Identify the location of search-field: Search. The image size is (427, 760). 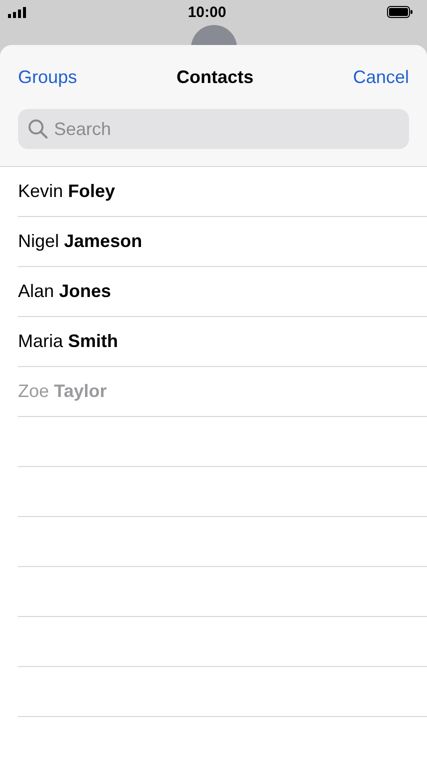
(213, 129).